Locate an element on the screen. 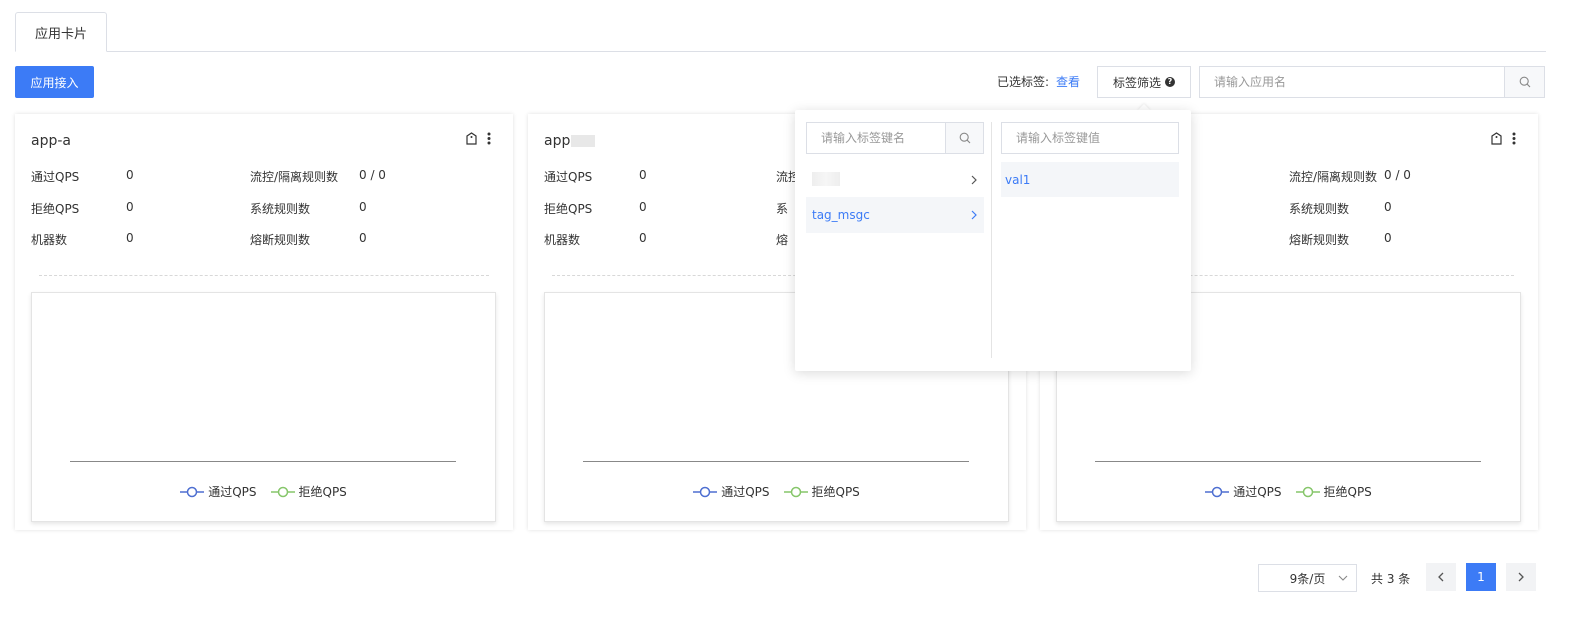 The height and width of the screenshot is (626, 1583). app-access-button-label: 应用接入 is located at coordinates (54, 82).